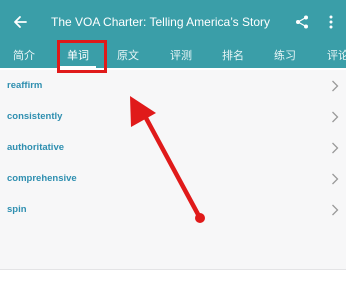 This screenshot has width=346, height=282. Describe the element at coordinates (173, 116) in the screenshot. I see `list-item: consistently` at that location.